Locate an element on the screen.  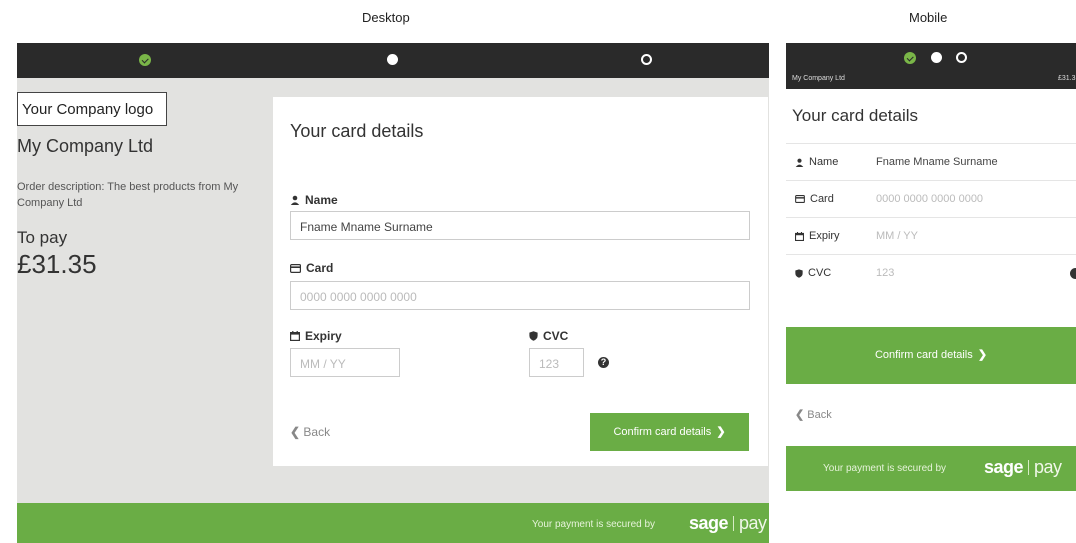
mobile-confirm-button: Confirm card details ❯ is located at coordinates (931, 355).